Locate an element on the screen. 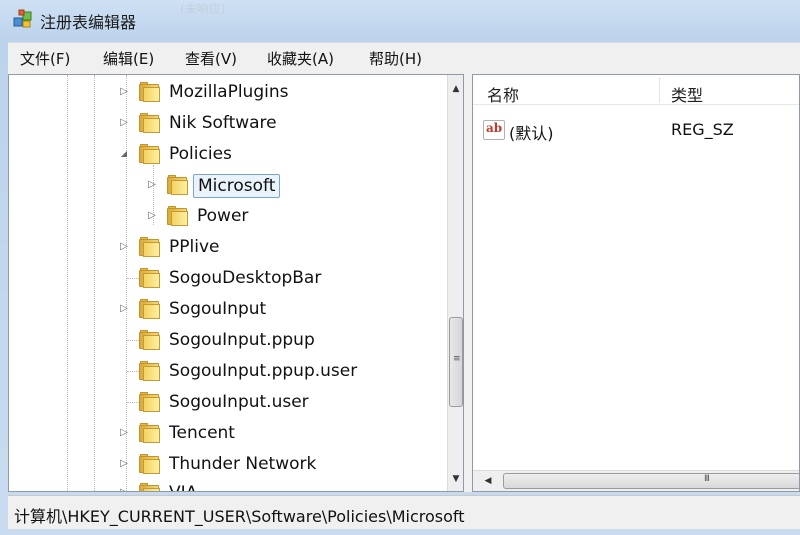 The width and height of the screenshot is (800, 535). scroll-left-arrow-icon: ◀ is located at coordinates (488, 481).